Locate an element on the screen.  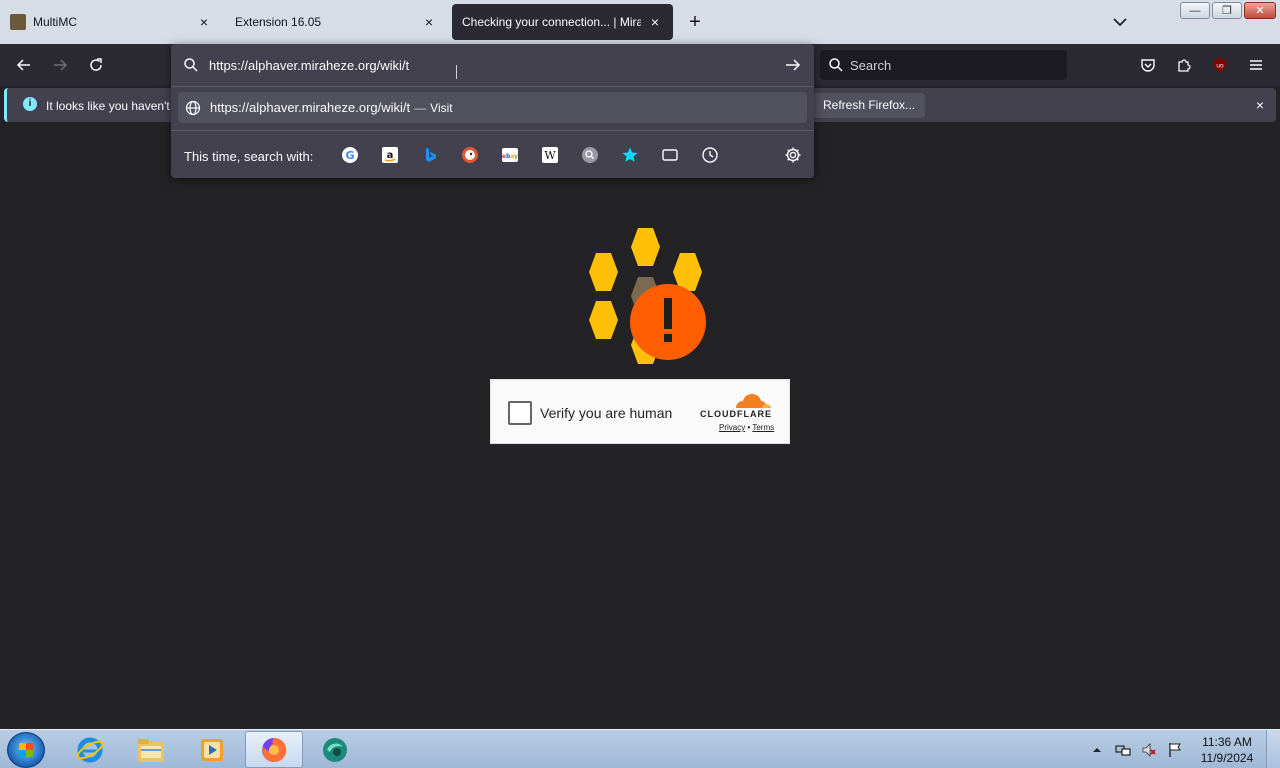
ublock-shield-icon: uo is located at coordinates (1220, 65).